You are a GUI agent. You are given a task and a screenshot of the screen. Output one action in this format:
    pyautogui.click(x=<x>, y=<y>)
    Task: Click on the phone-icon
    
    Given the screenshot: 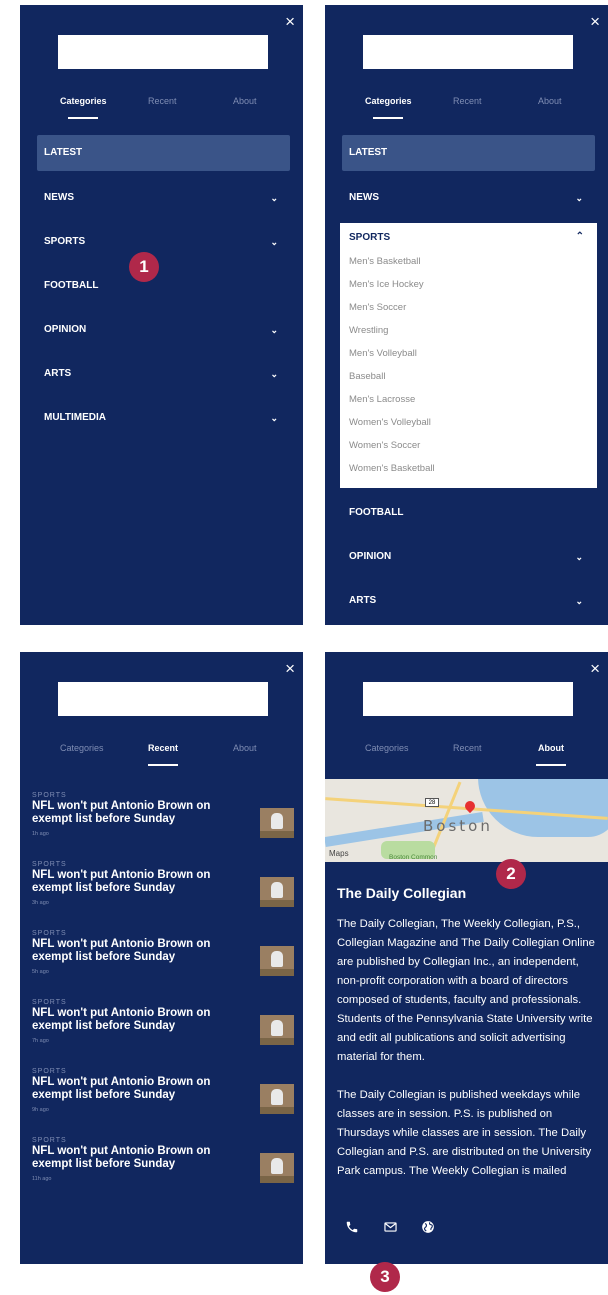 What is the action you would take?
    pyautogui.click(x=355, y=1230)
    